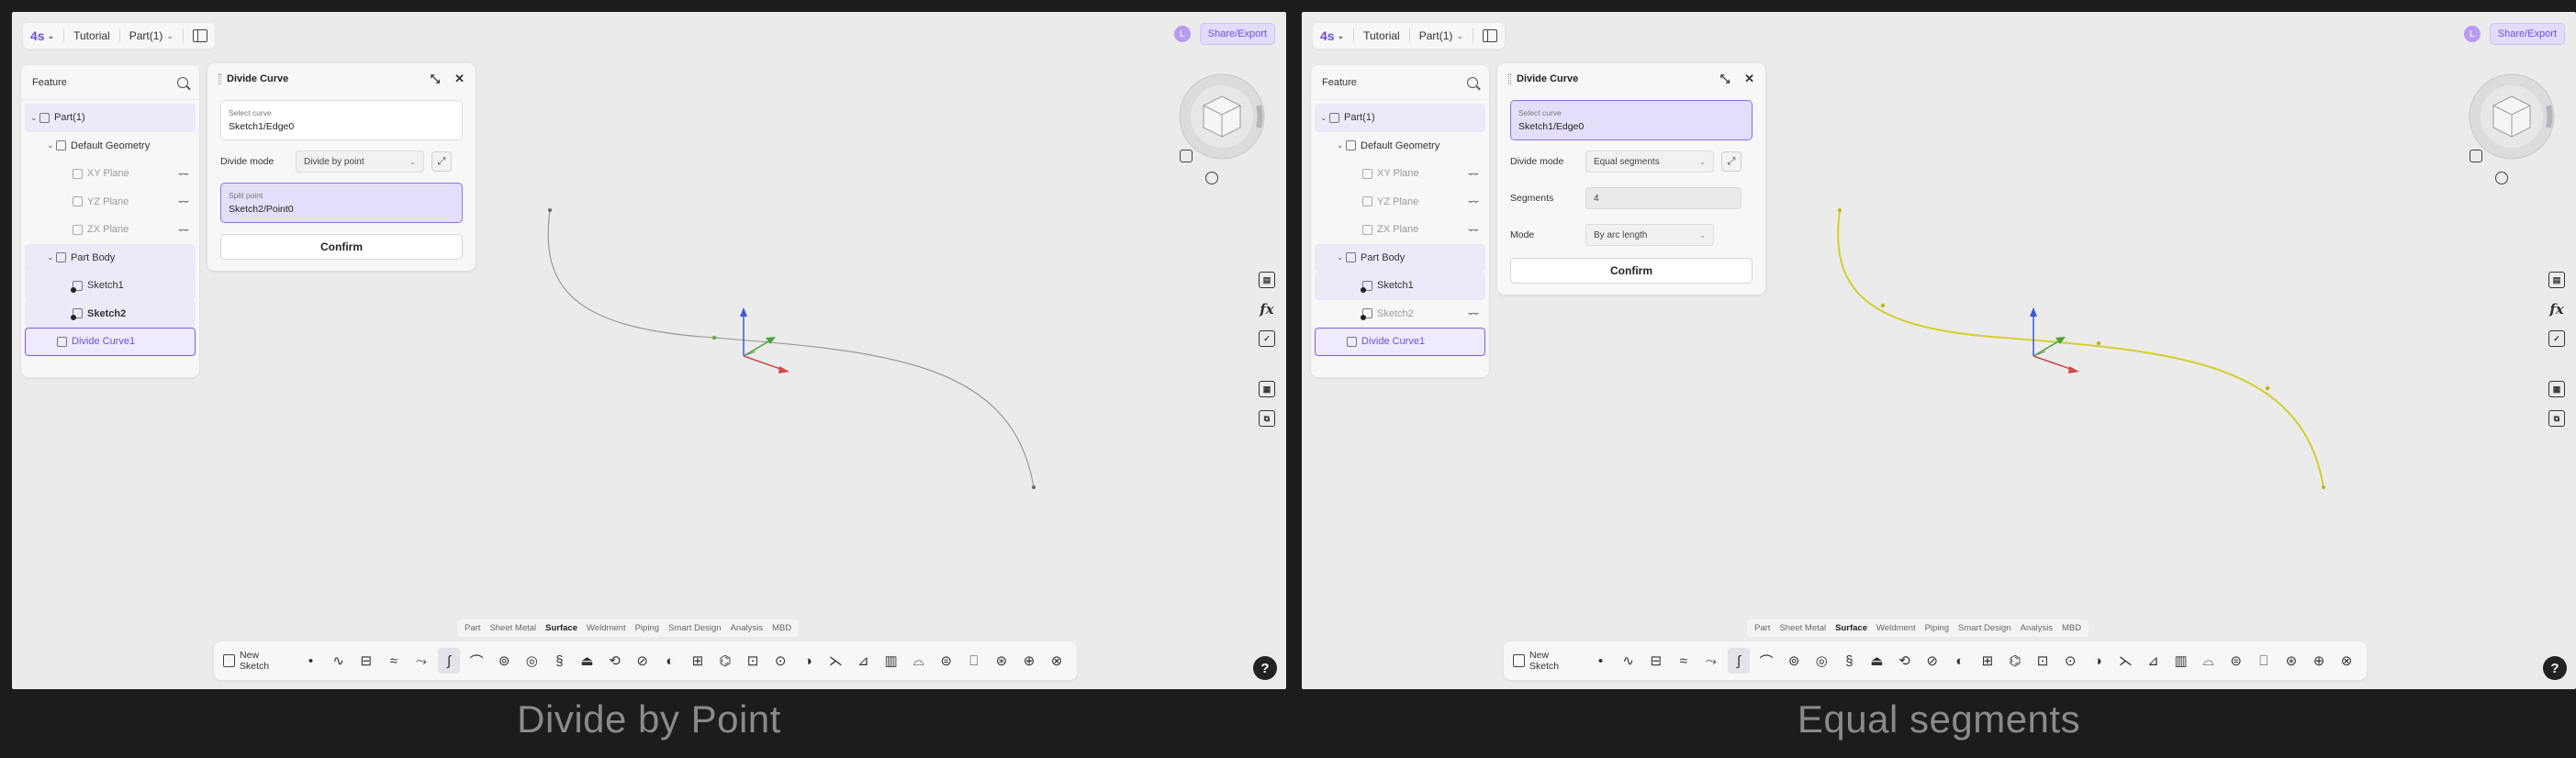 The height and width of the screenshot is (758, 2576). I want to click on right-tool-column: ▤ fx ✓, so click(1267, 309).